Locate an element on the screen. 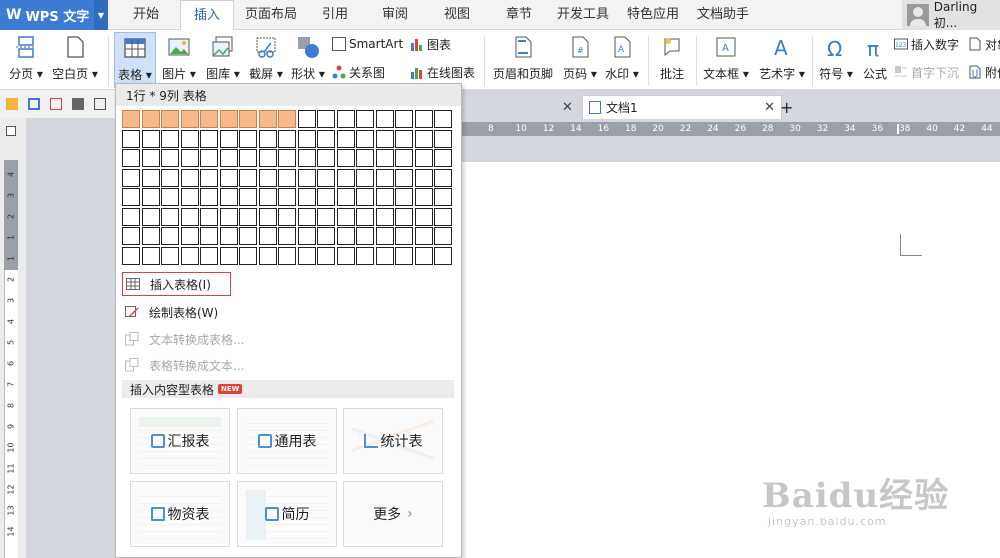 The height and width of the screenshot is (558, 1000). draw-table-item: 绘制表格(W) is located at coordinates (170, 312).